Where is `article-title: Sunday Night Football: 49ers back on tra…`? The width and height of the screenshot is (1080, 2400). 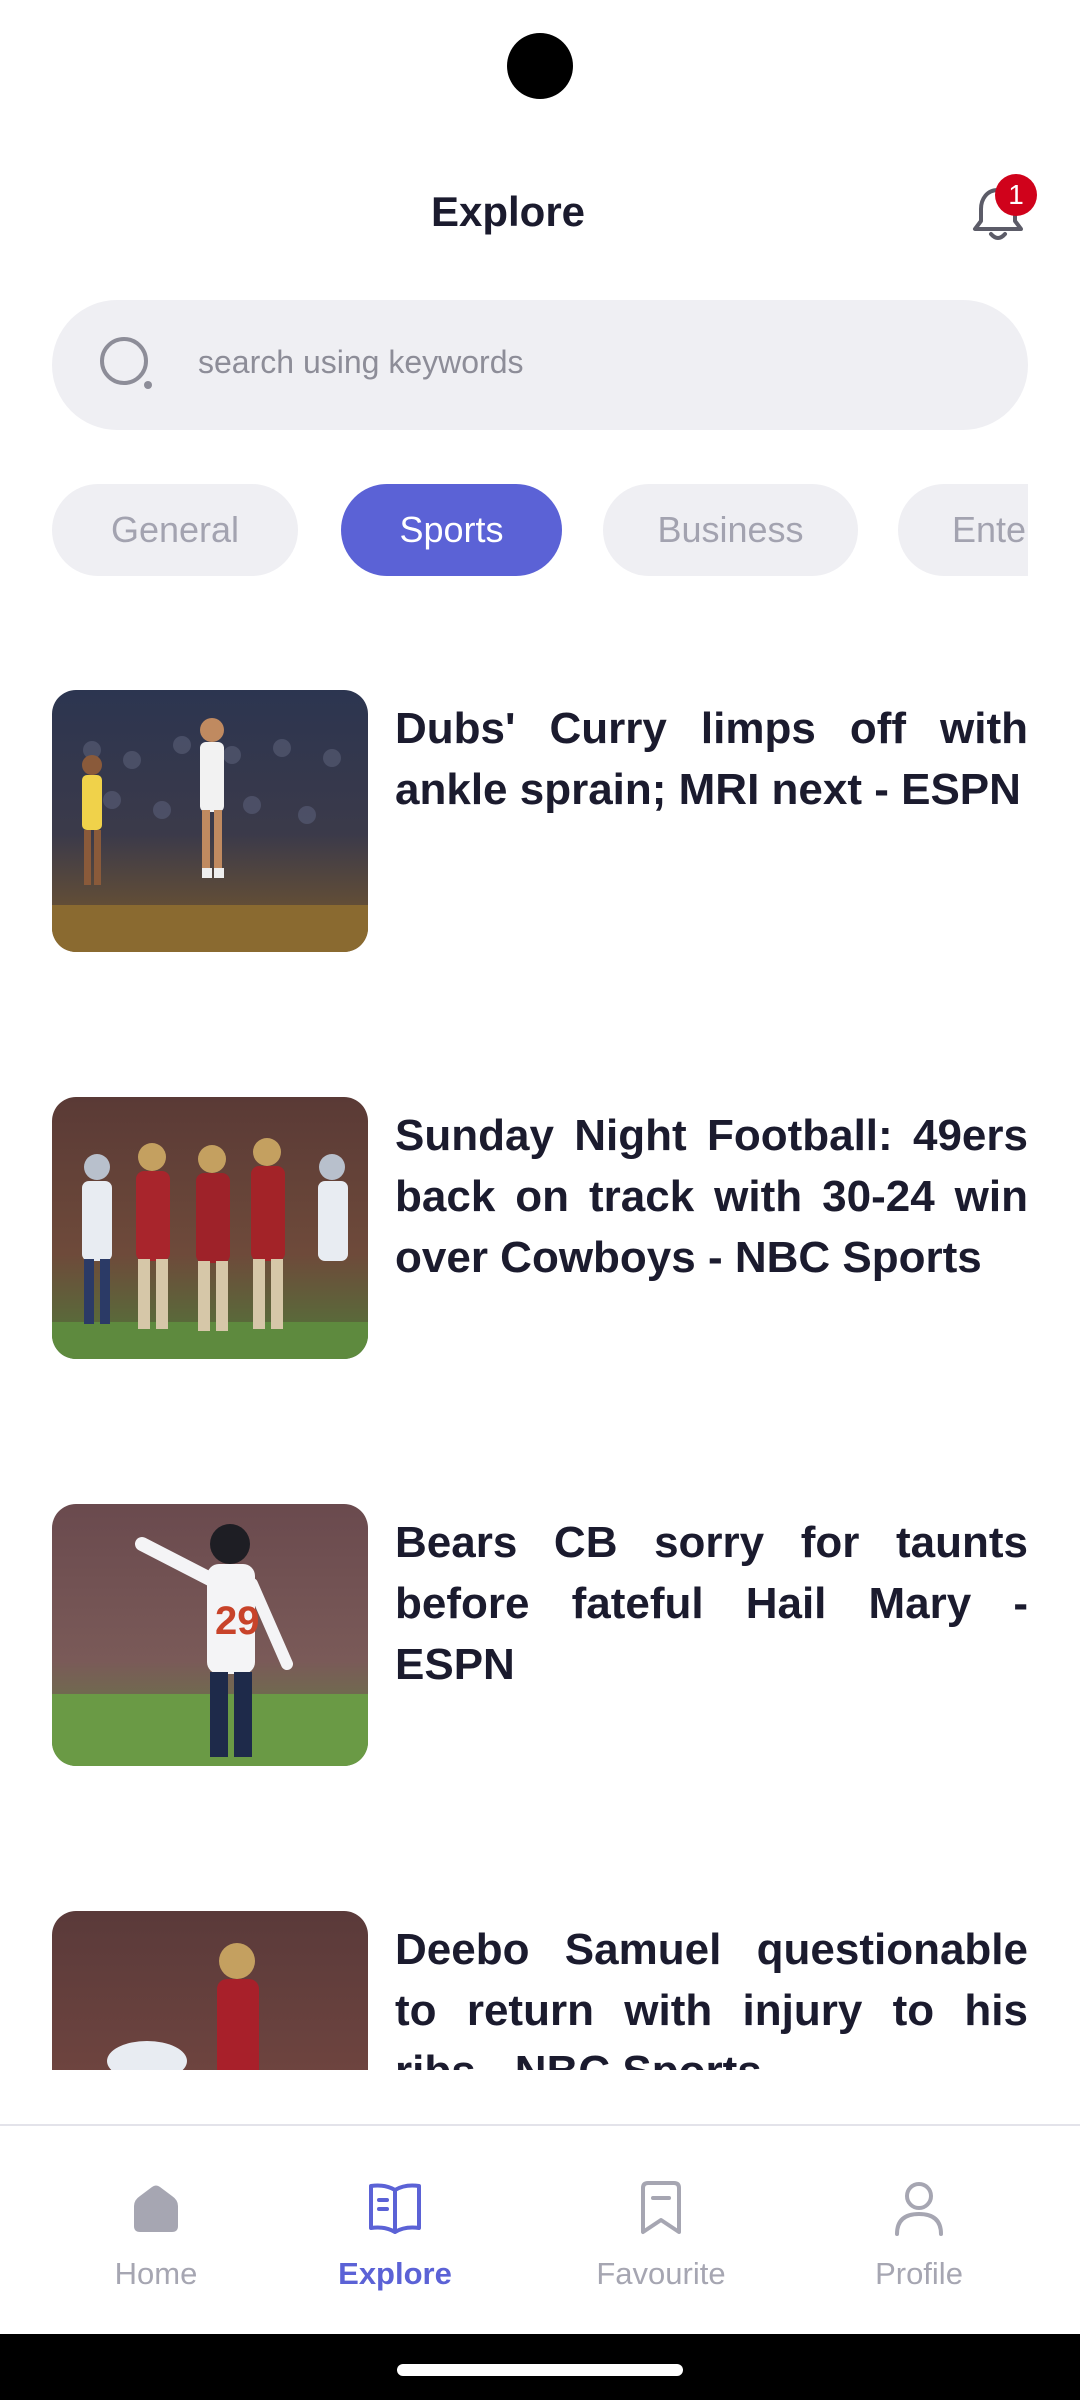
article-title: Sunday Night Football: 49ers back on tra… is located at coordinates (711, 1196).